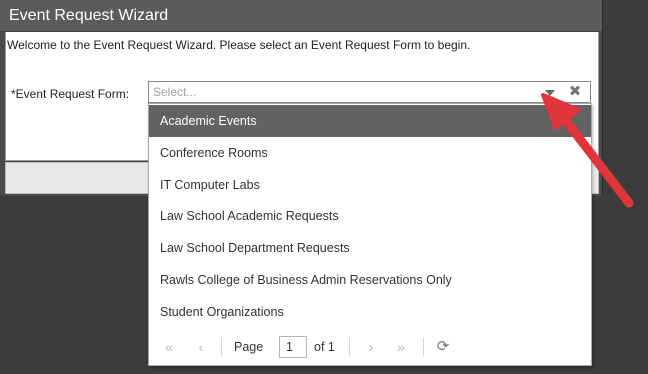 This screenshot has height=374, width=648. What do you see at coordinates (370, 248) in the screenshot?
I see `option-law-school-department-requests: Law School Department Requests` at bounding box center [370, 248].